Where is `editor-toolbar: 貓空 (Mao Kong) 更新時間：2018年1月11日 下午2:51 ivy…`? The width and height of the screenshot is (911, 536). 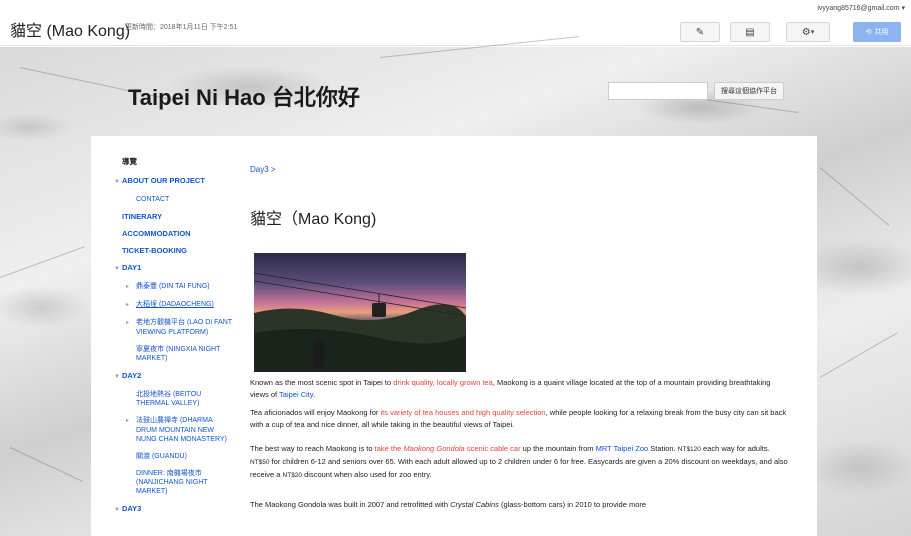 editor-toolbar: 貓空 (Mao Kong) 更新時間：2018年1月11日 下午2:51 ivy… is located at coordinates (455, 23).